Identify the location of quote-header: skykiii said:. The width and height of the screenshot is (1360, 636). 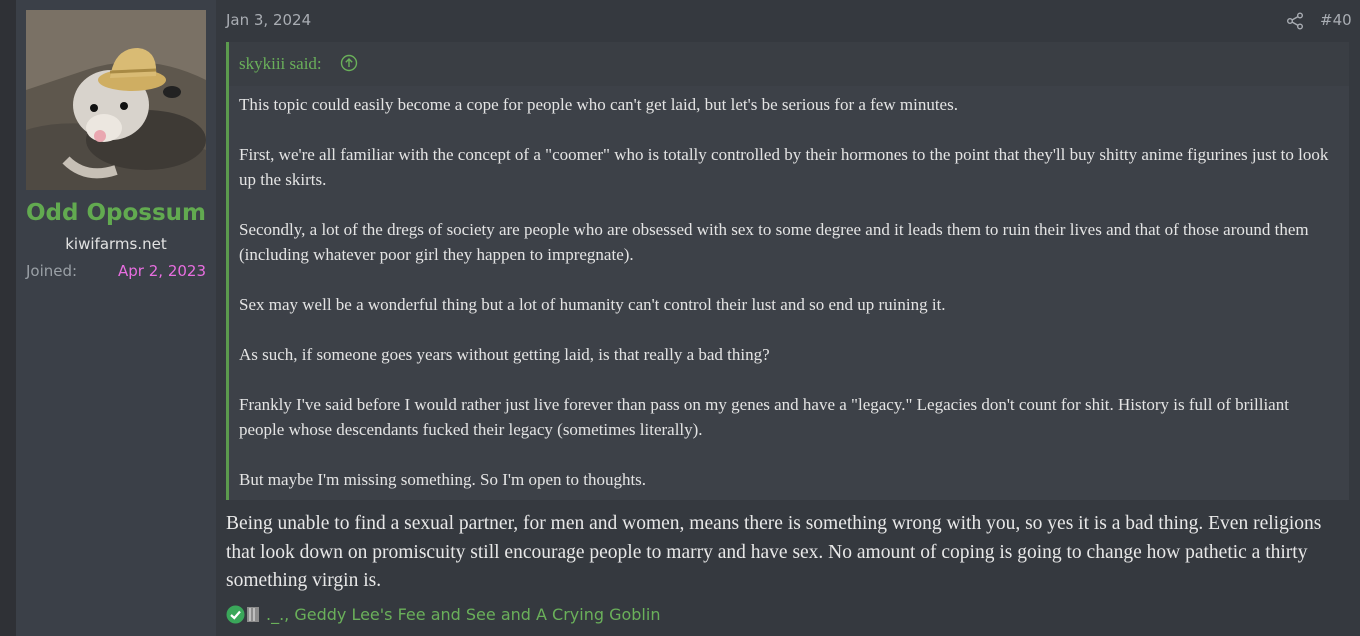
(789, 64).